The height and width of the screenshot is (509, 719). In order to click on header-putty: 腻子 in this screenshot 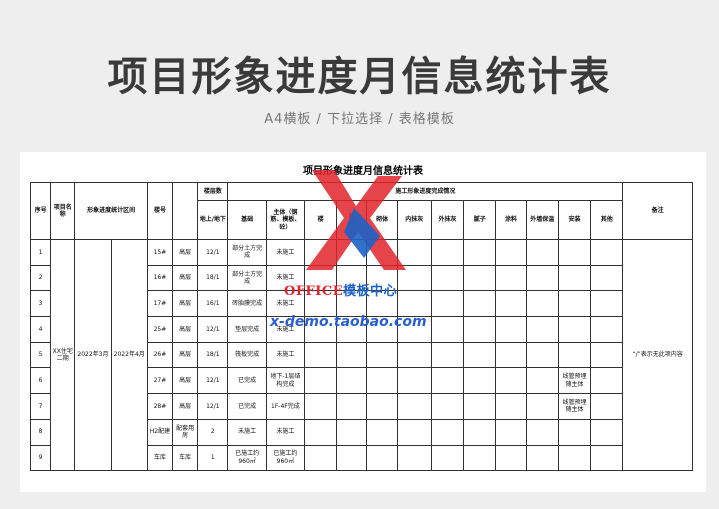, I will do `click(480, 220)`.